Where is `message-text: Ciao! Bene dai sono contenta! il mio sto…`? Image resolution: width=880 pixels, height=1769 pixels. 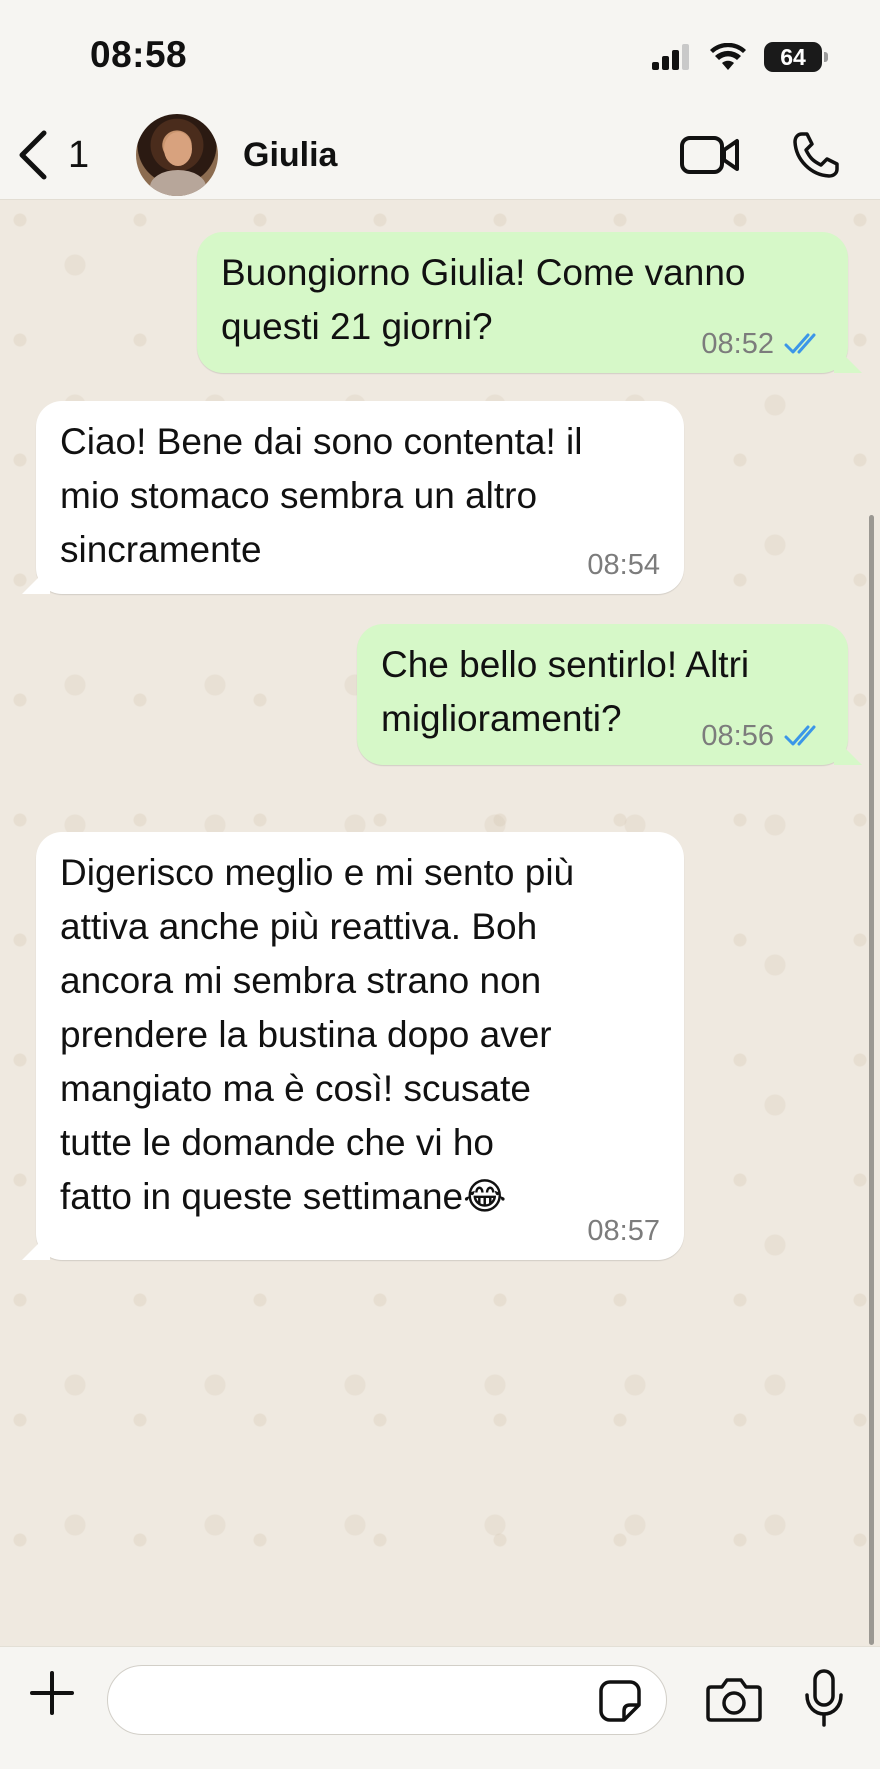 message-text: Ciao! Bene dai sono contenta! il mio sto… is located at coordinates (321, 495).